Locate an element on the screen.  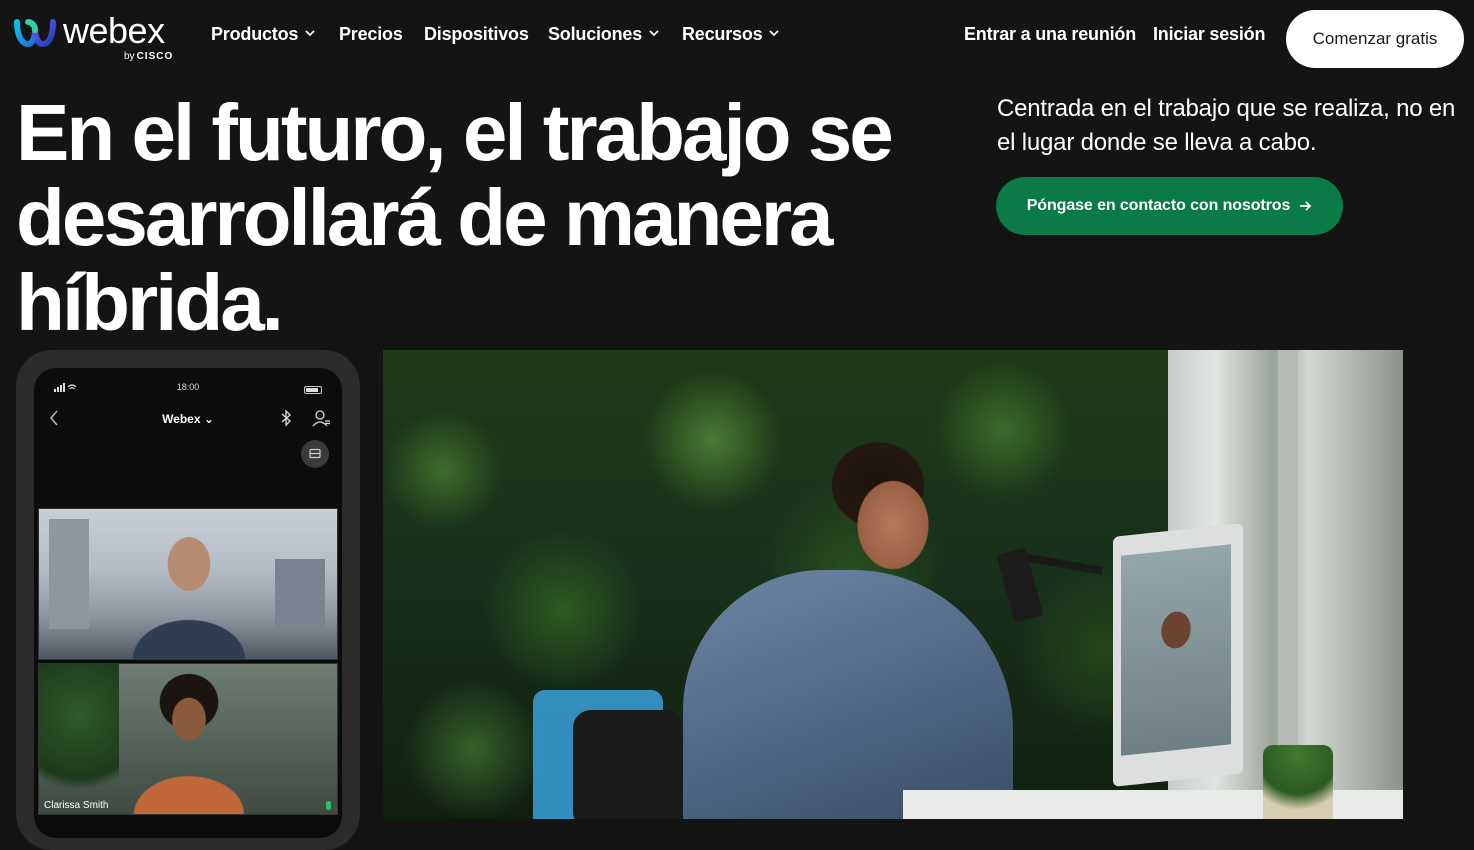
nav-precios: Precios is located at coordinates (371, 34).